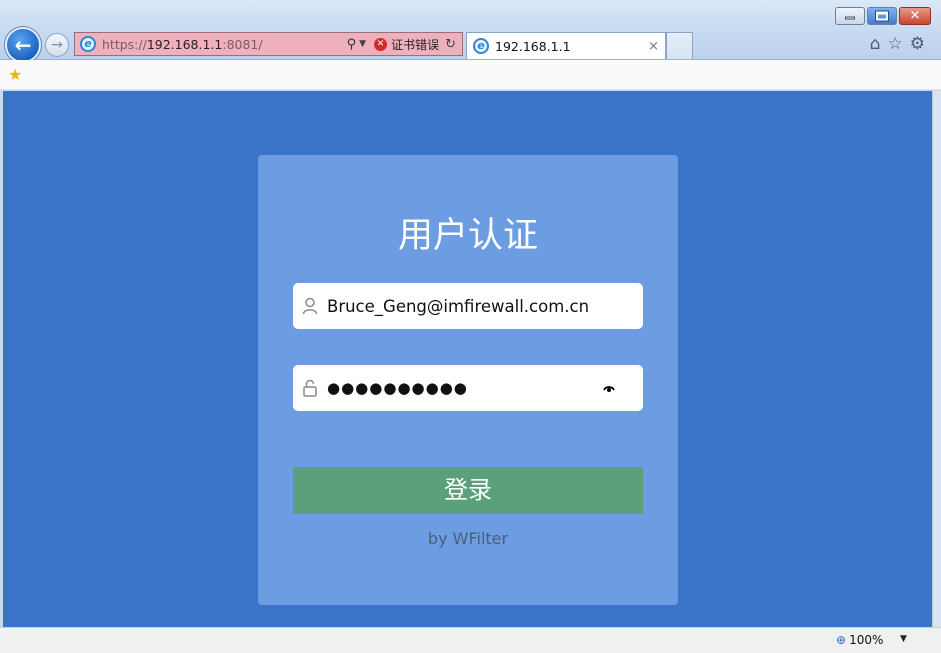  I want to click on maximize-icon, so click(882, 16).